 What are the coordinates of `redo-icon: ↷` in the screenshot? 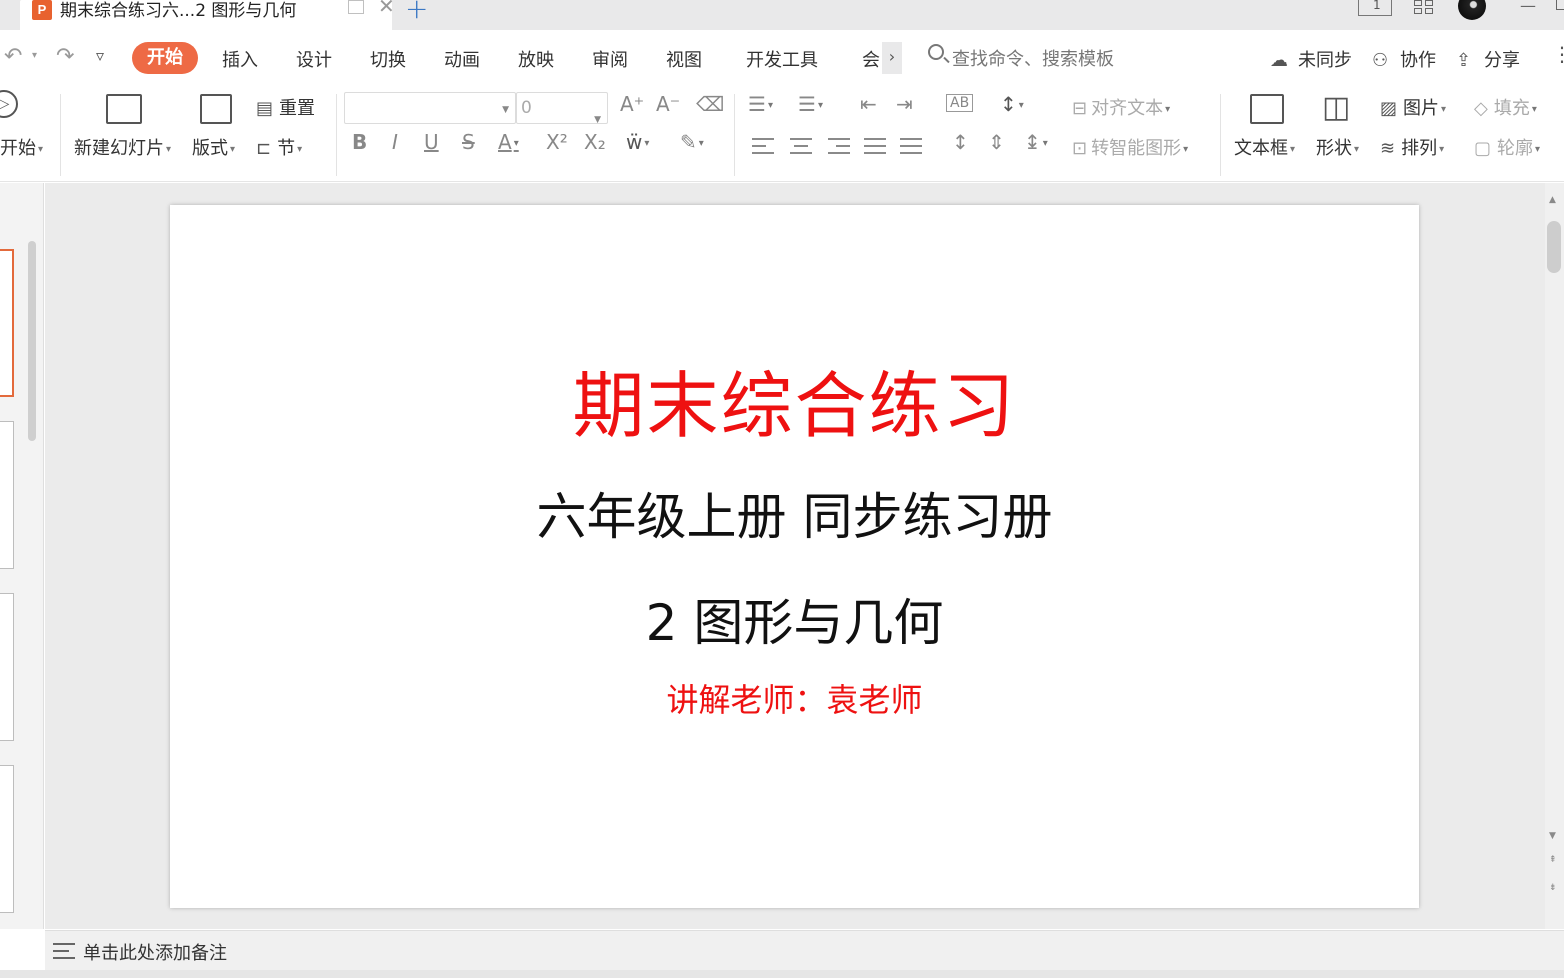 It's located at (65, 56).